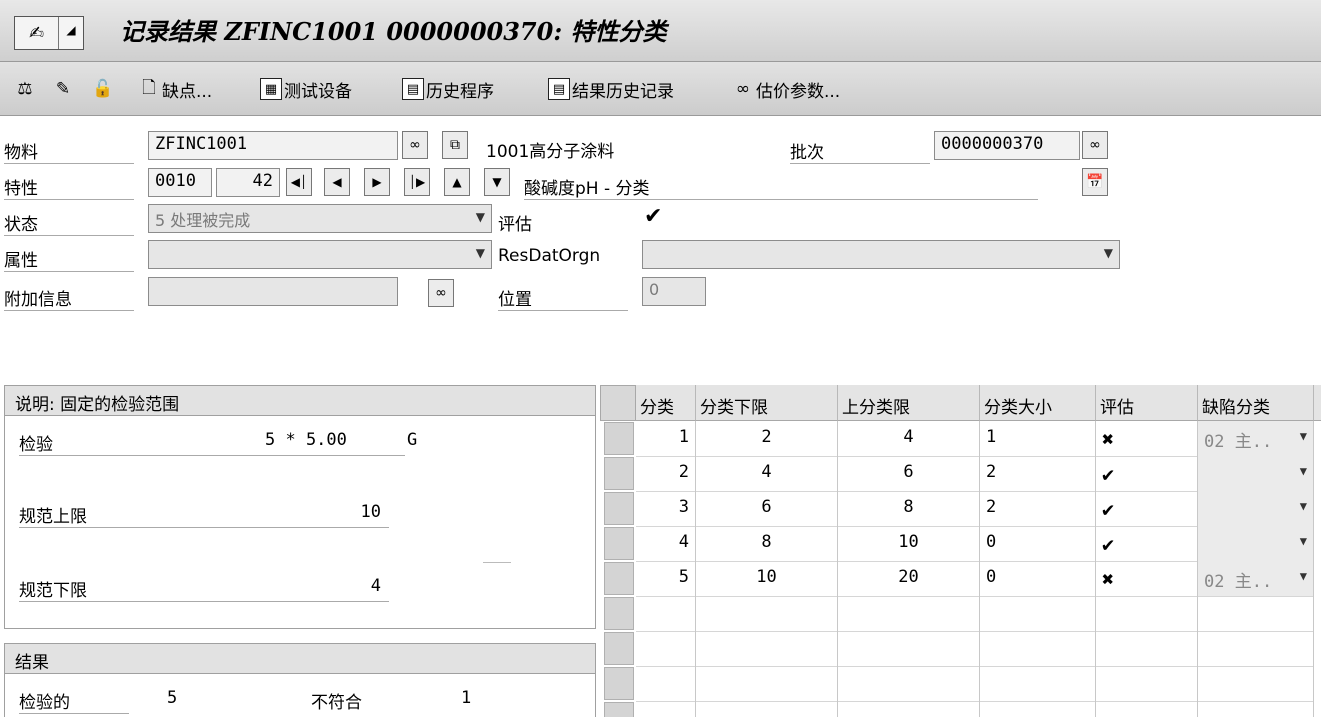  I want to click on last-page-button: │▶, so click(417, 182).